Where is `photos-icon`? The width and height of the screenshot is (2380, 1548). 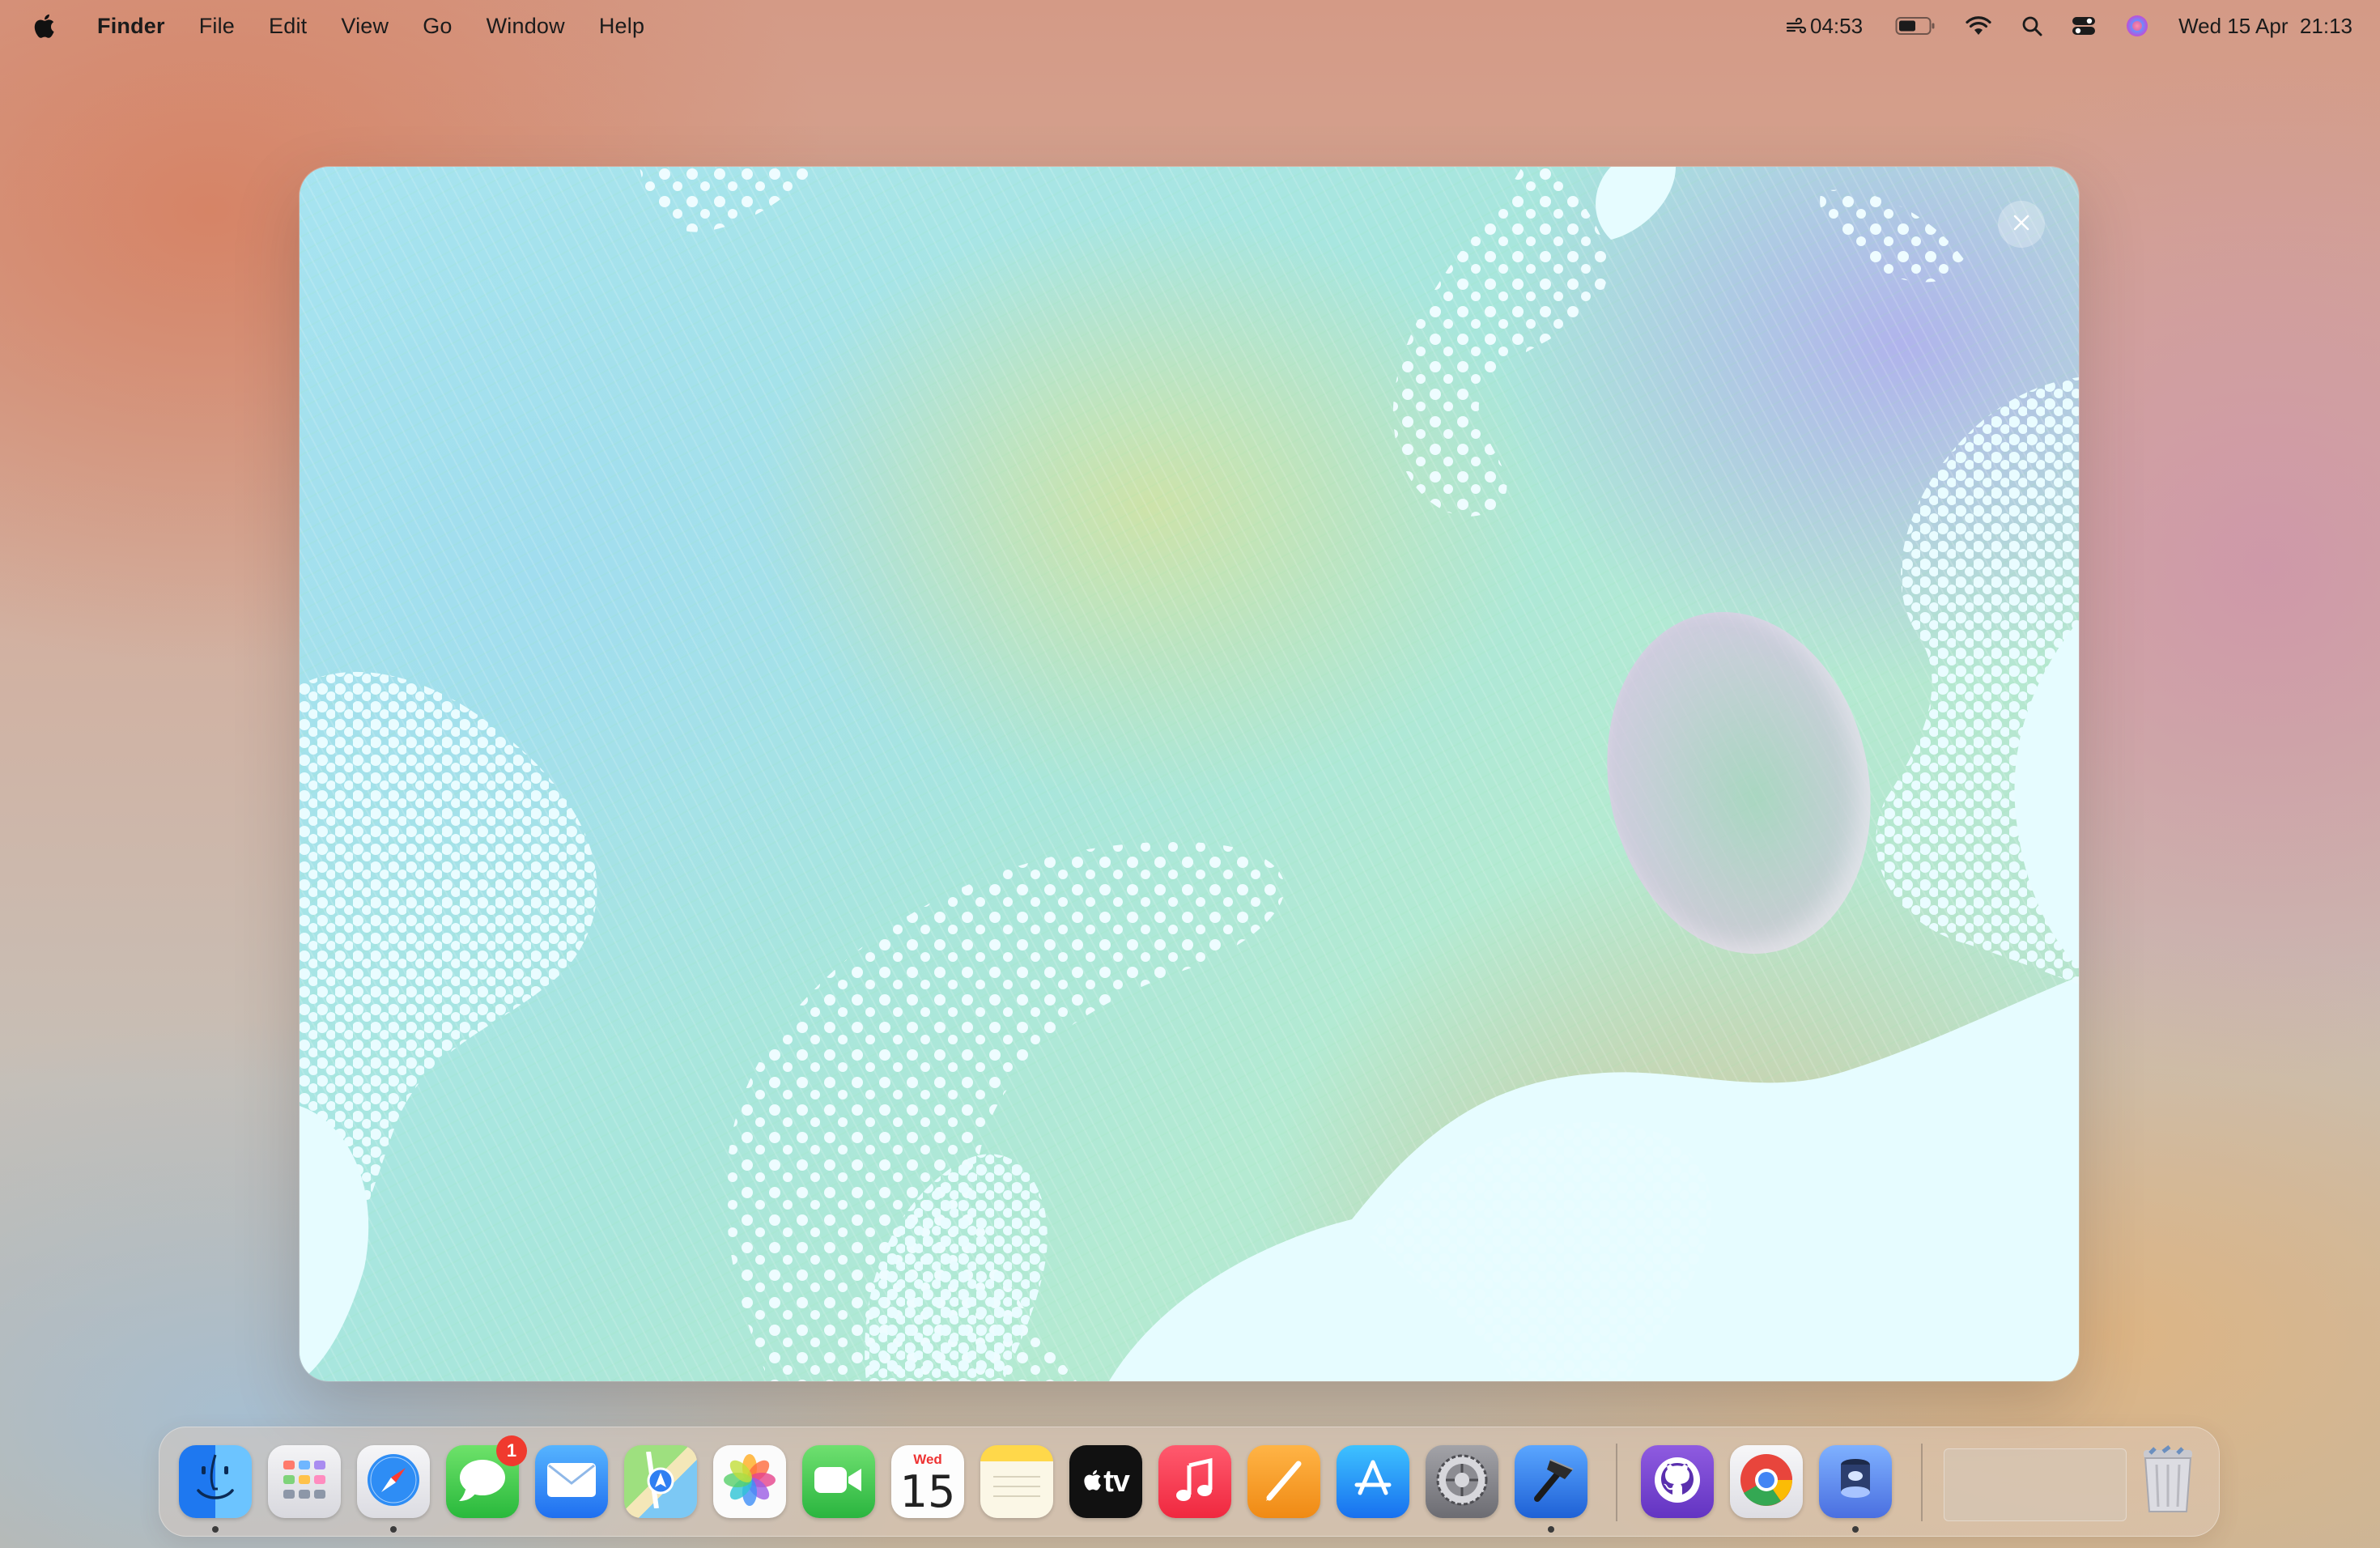
photos-icon is located at coordinates (749, 1482).